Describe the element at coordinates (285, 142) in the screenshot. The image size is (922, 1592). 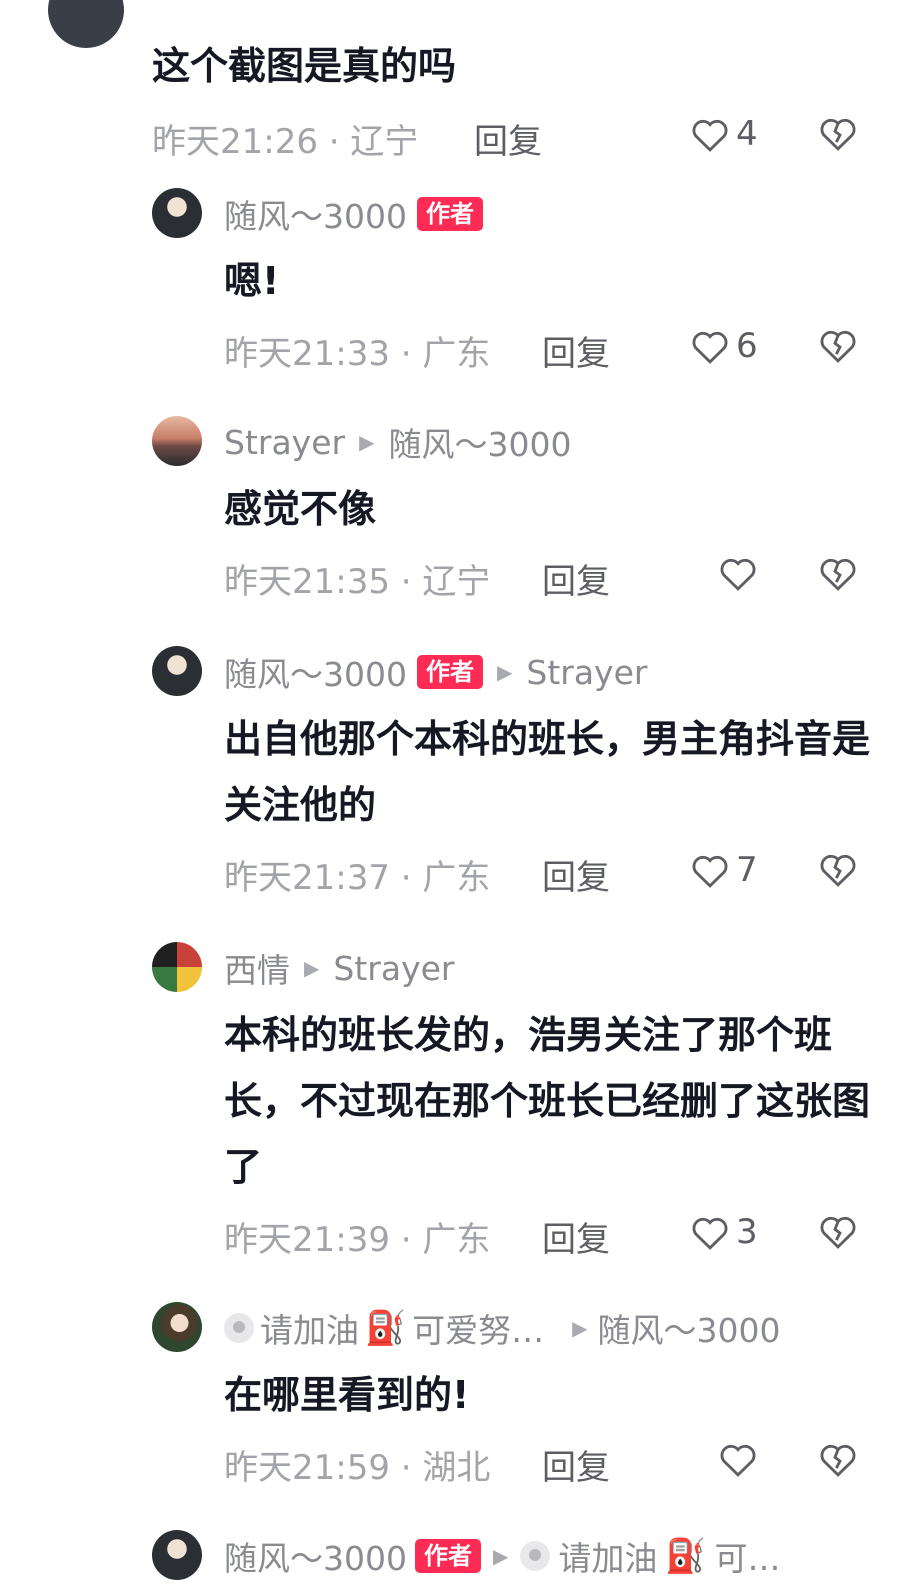
I see `comment-time-location: 昨天21:26 · 辽宁` at that location.